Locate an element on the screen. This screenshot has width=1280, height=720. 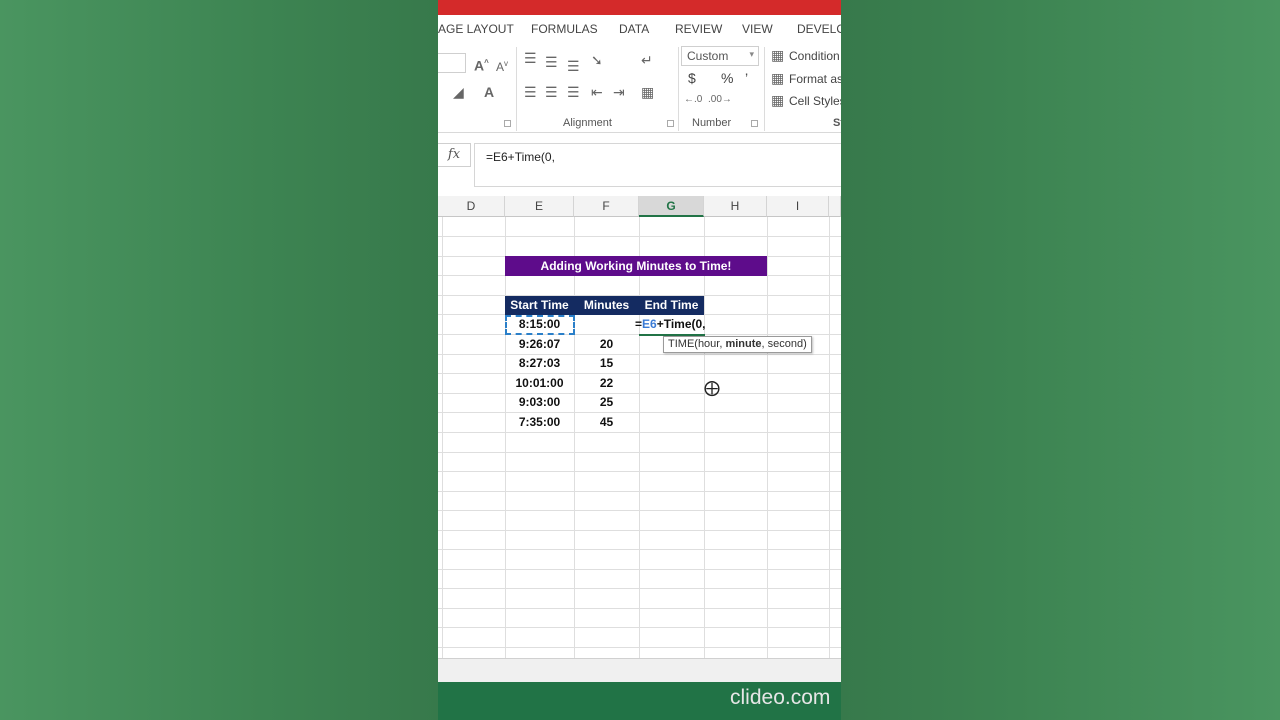
cell-start-time: 8:27:03 is located at coordinates (539, 363).